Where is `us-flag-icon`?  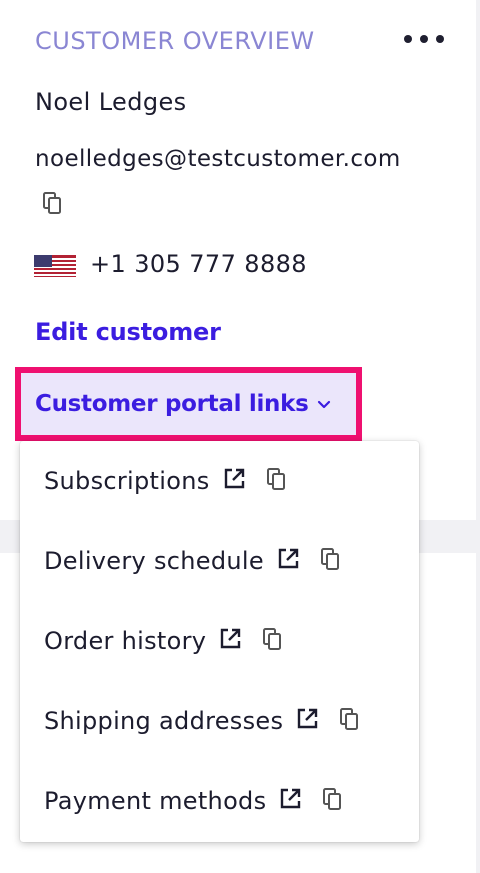 us-flag-icon is located at coordinates (55, 266).